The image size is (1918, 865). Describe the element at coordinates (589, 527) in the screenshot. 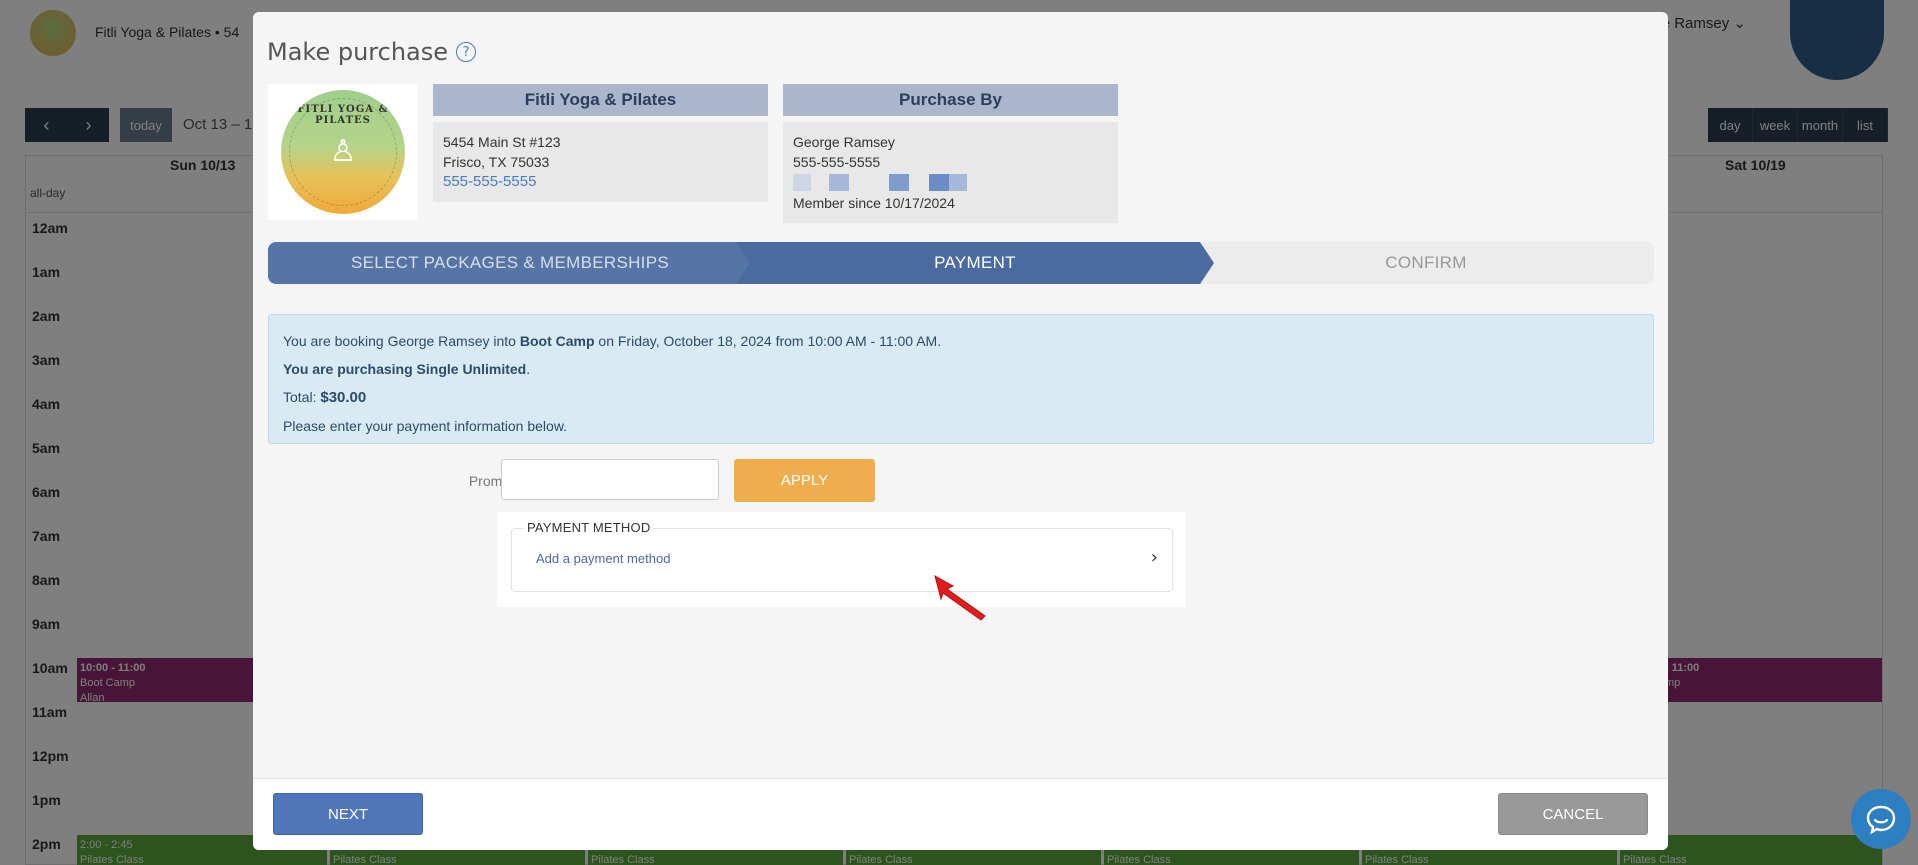

I see `payment-method-legend: PAYMENT METHOD` at that location.